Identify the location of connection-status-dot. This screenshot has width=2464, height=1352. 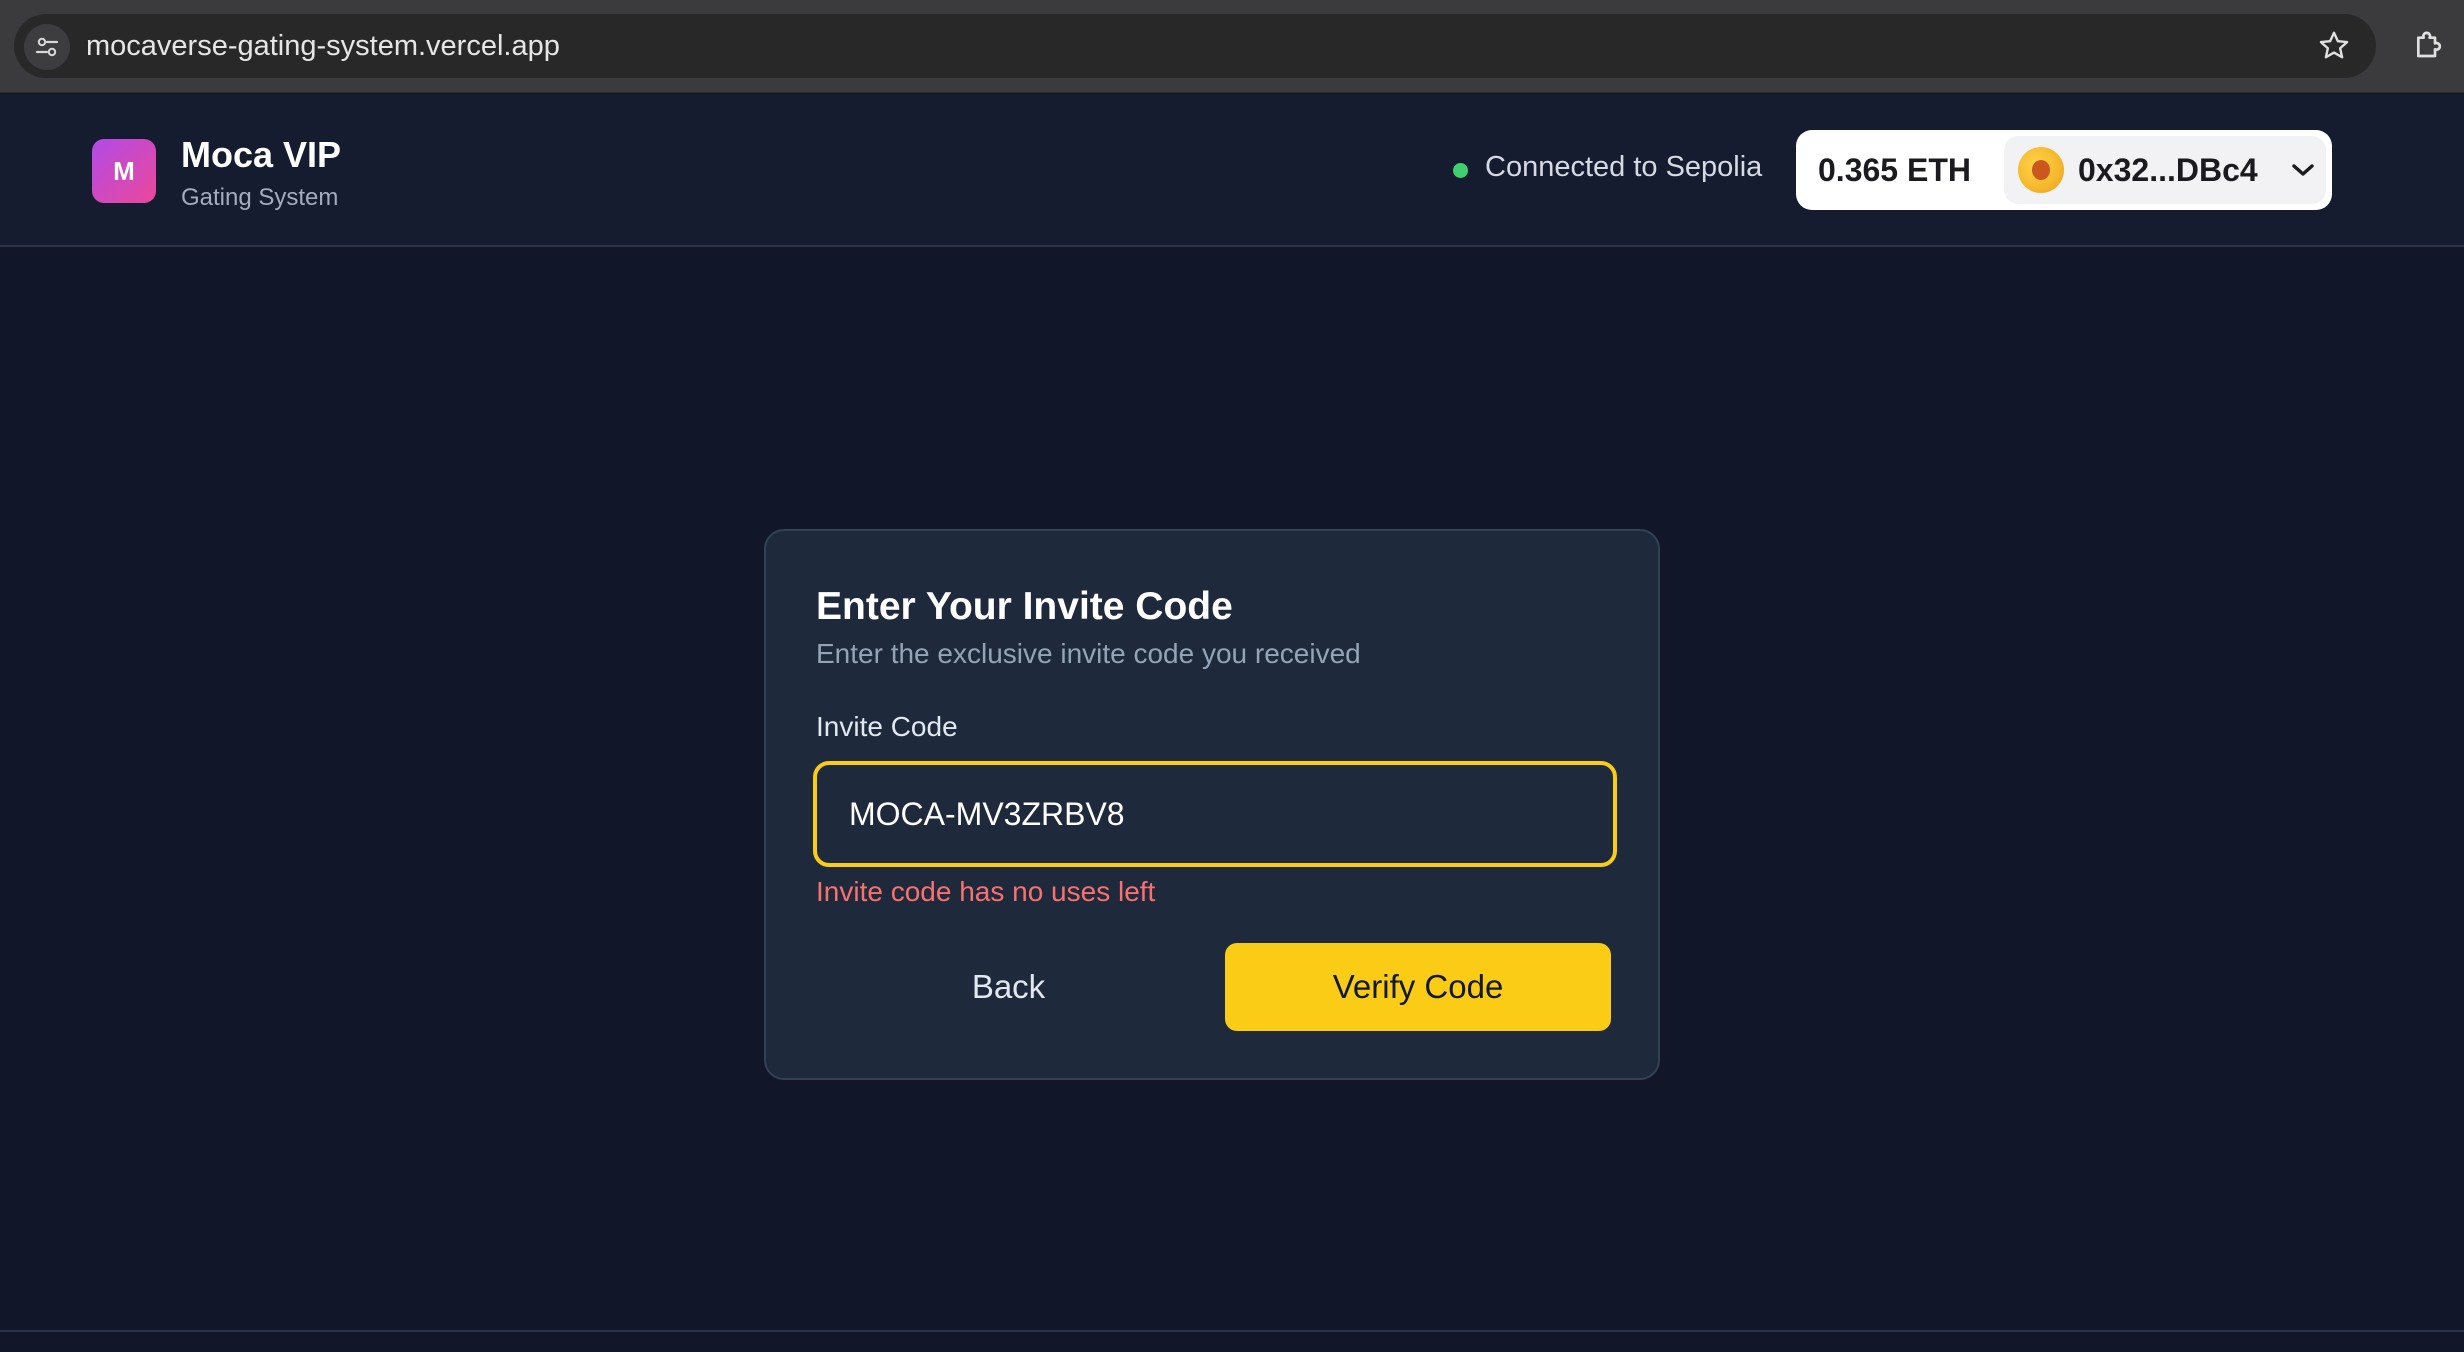
(1460, 170).